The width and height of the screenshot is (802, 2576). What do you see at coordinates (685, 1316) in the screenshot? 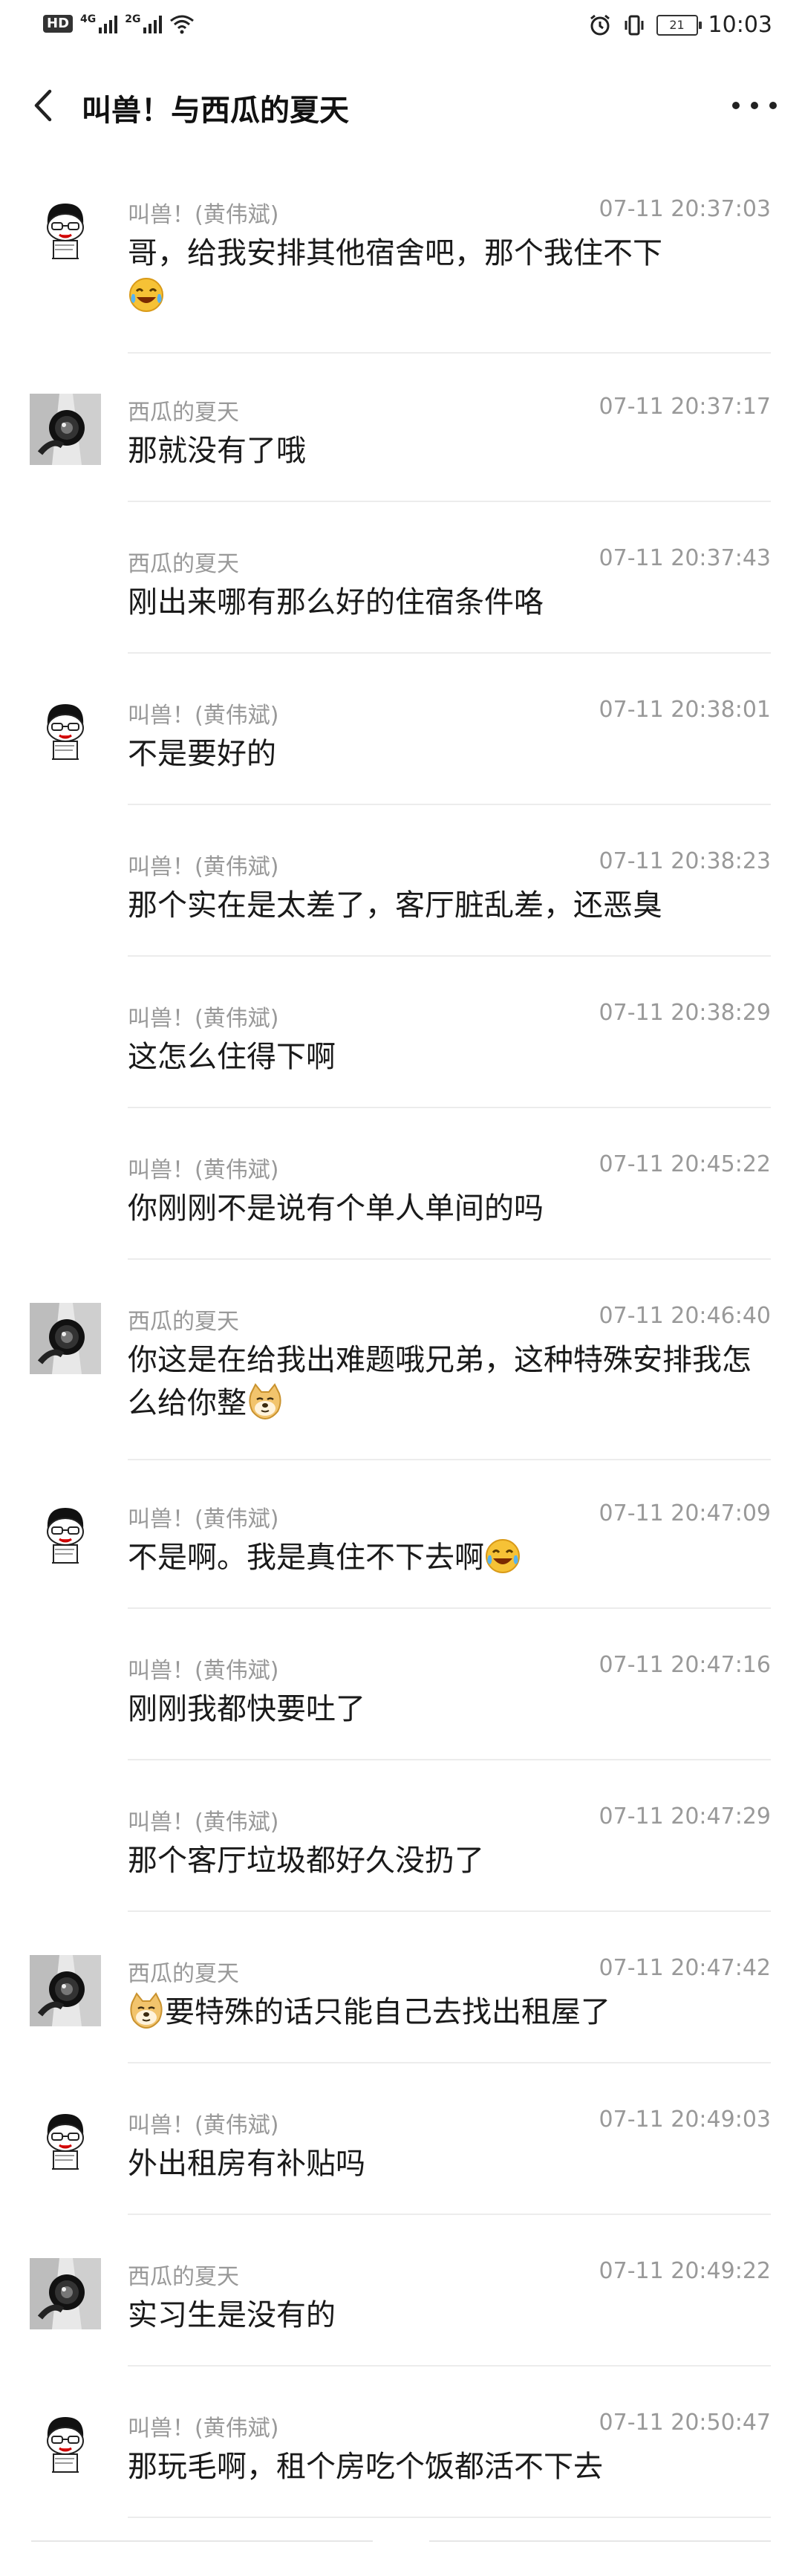
I see `message-time: 07-11 20:46:40` at bounding box center [685, 1316].